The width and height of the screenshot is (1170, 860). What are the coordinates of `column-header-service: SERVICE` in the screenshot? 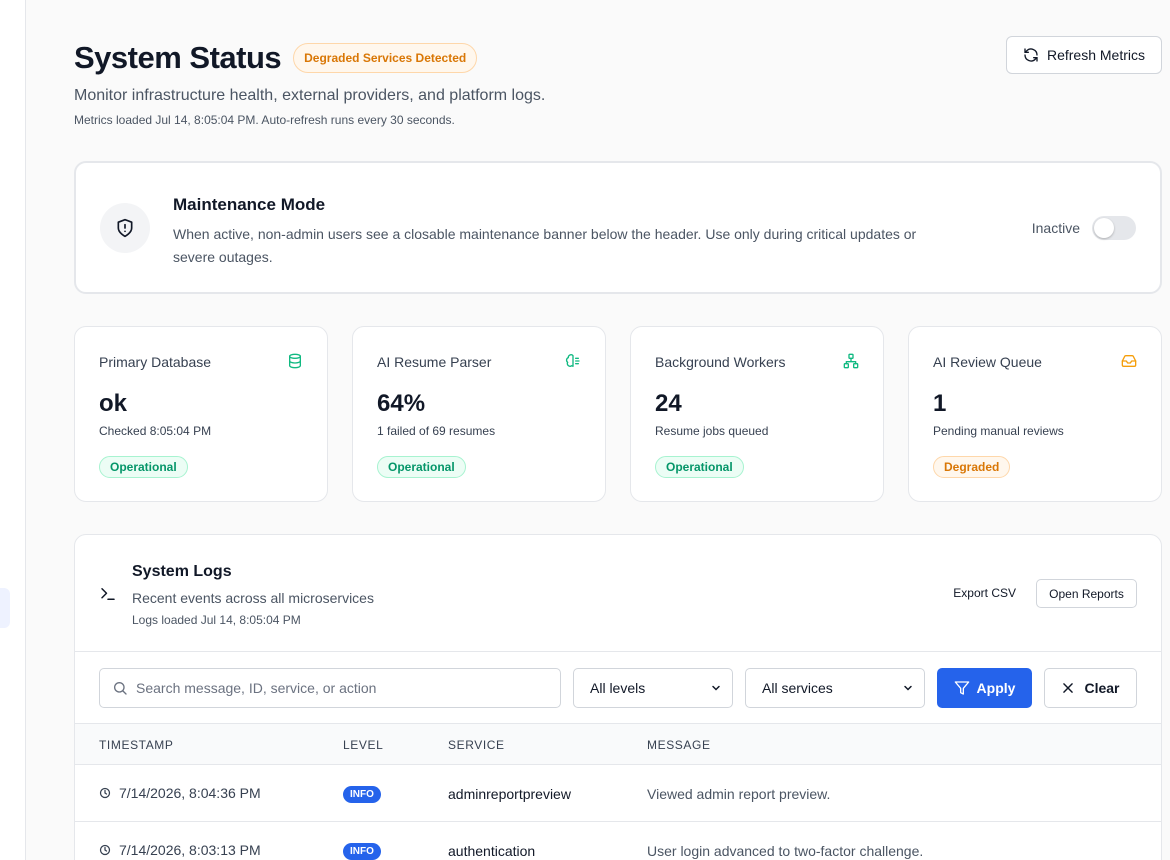 It's located at (476, 745).